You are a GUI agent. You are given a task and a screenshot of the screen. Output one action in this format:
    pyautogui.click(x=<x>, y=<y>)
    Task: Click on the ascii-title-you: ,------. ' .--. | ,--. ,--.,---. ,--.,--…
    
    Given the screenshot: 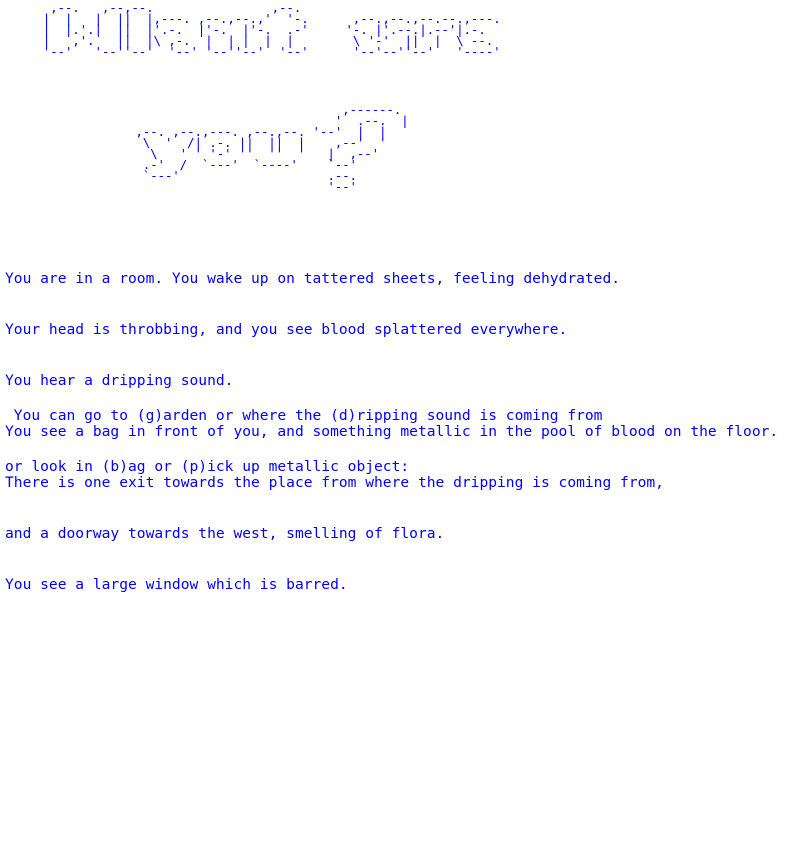 What is the action you would take?
    pyautogui.click(x=272, y=148)
    